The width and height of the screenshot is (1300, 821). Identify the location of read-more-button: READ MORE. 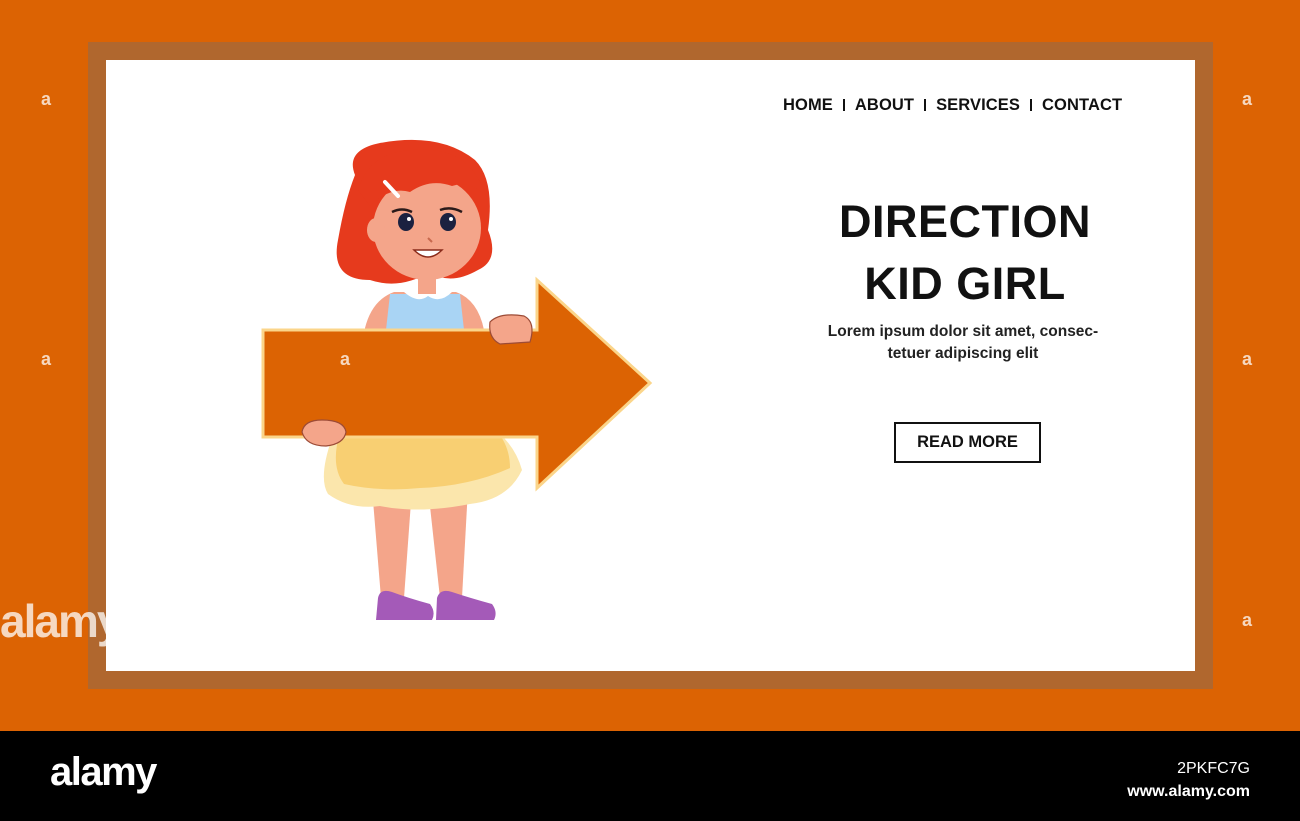
(967, 442).